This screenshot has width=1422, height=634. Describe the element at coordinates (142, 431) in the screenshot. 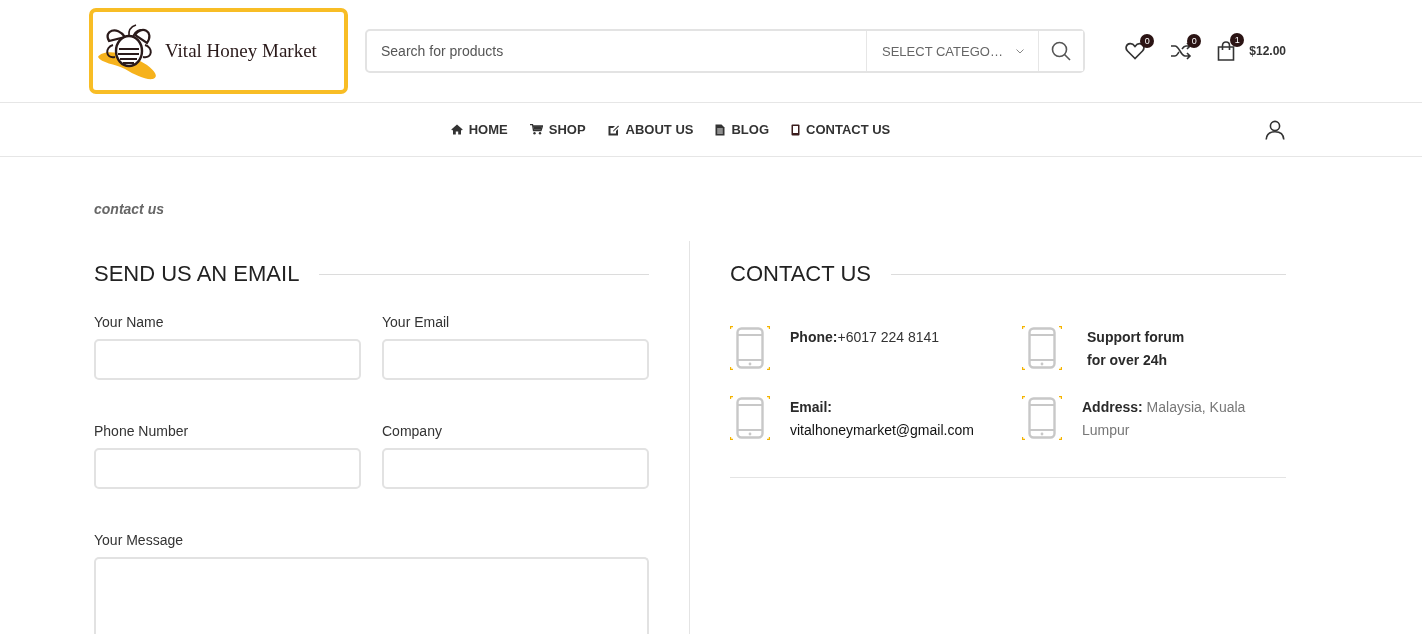

I see `field-label: Phone Number` at that location.